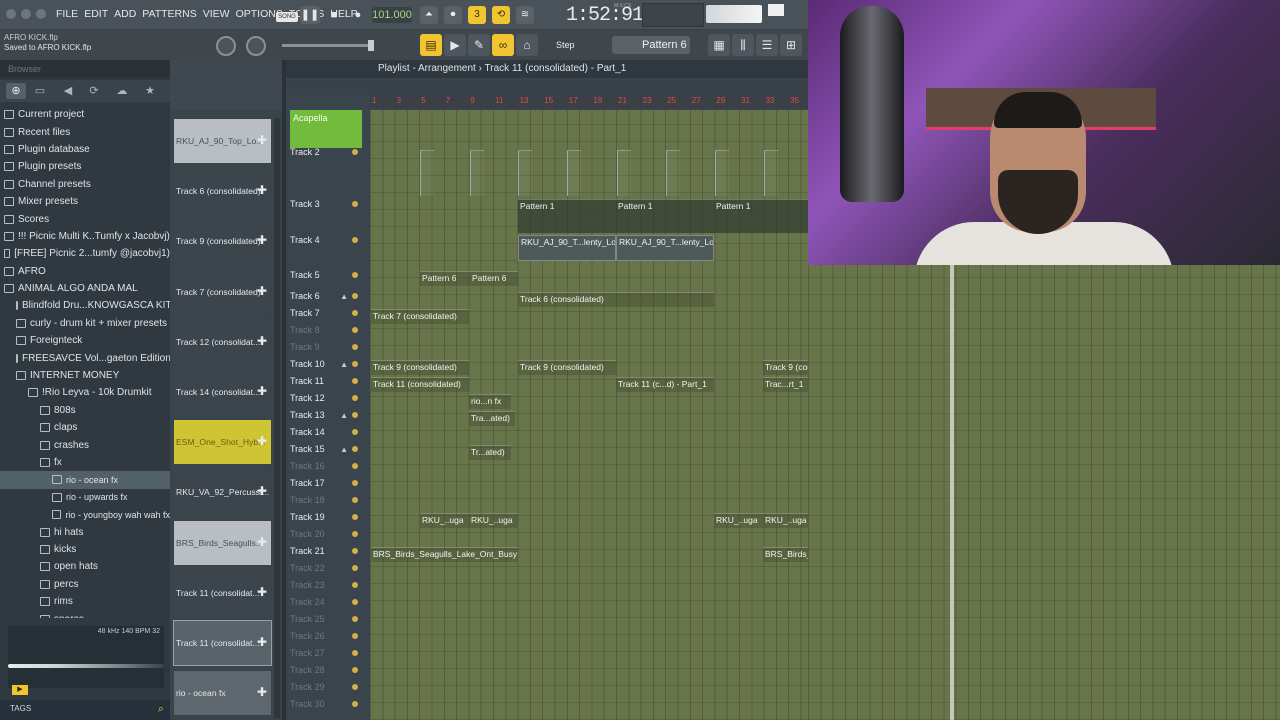  Describe the element at coordinates (785, 520) in the screenshot. I see `playlist-clip: RKU_..uga` at that location.